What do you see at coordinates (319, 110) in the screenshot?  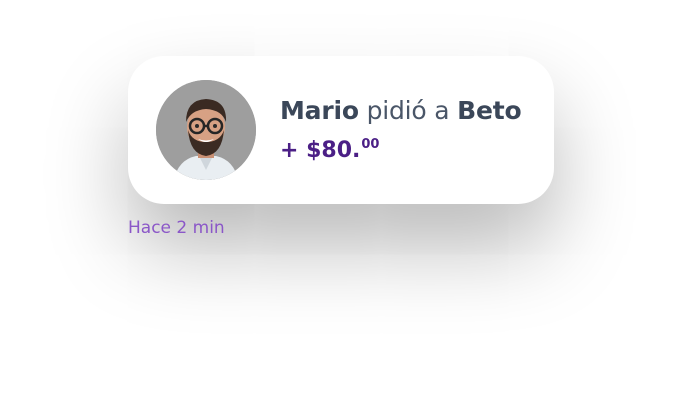 I see `sender-name: Mario` at bounding box center [319, 110].